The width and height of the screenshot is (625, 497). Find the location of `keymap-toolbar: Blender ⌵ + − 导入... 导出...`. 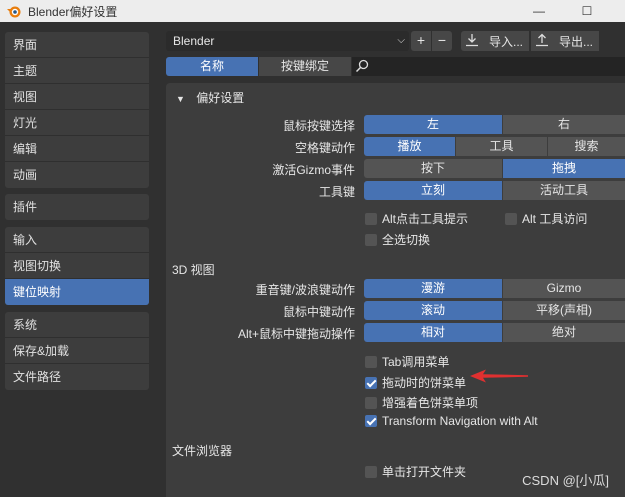

keymap-toolbar: Blender ⌵ + − 导入... 导出... is located at coordinates (383, 41).